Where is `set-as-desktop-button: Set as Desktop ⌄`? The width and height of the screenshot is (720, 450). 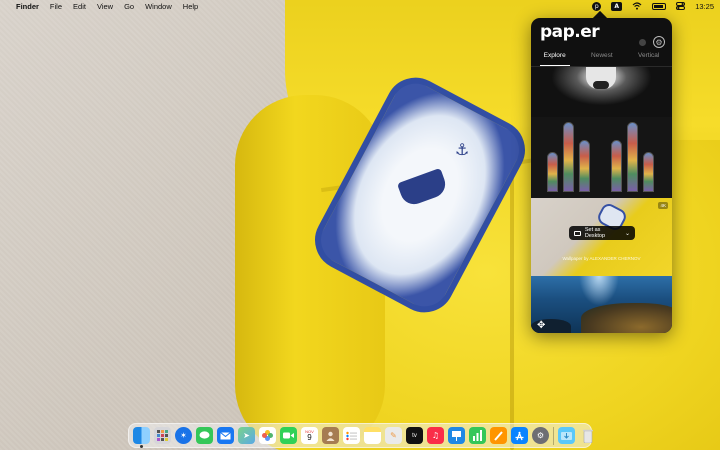
set-as-desktop-button: Set as Desktop ⌄ is located at coordinates (602, 233).